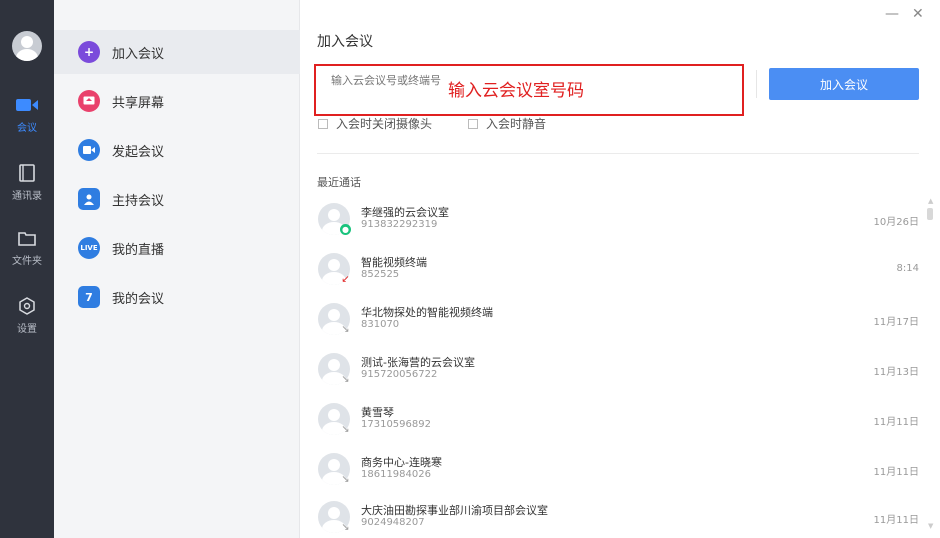  I want to click on call-time: 8:14, so click(907, 268).